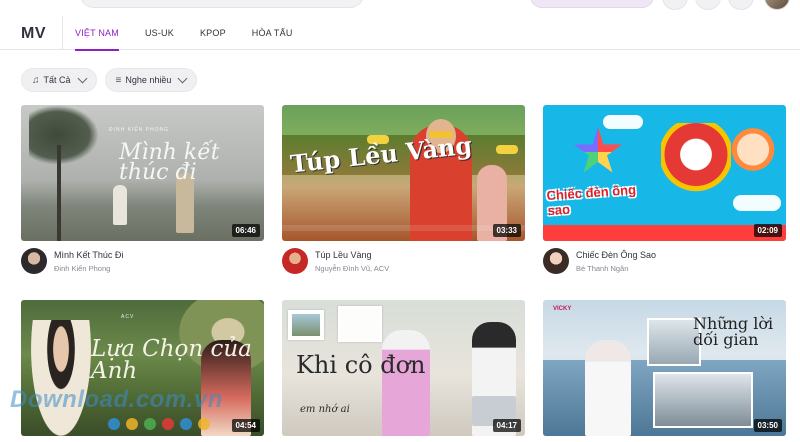 Image resolution: width=800 pixels, height=442 pixels. Describe the element at coordinates (190, 33) in the screenshot. I see `tab-bar: VIỆT NAM US-UK KPOP HÒA TẤU` at that location.